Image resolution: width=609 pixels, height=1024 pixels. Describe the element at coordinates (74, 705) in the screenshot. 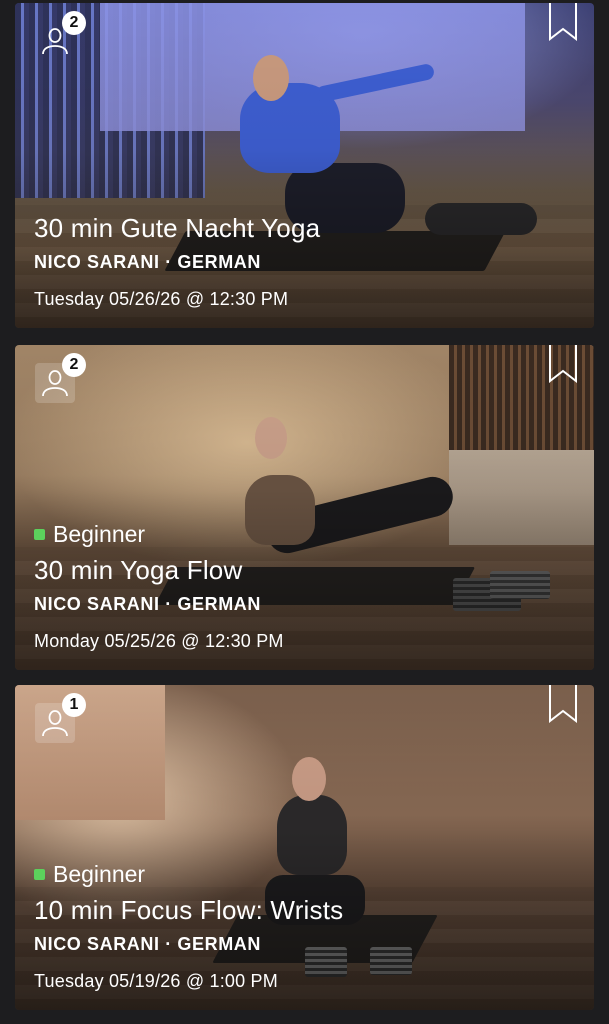

I see `participant-count-badge: 1` at that location.